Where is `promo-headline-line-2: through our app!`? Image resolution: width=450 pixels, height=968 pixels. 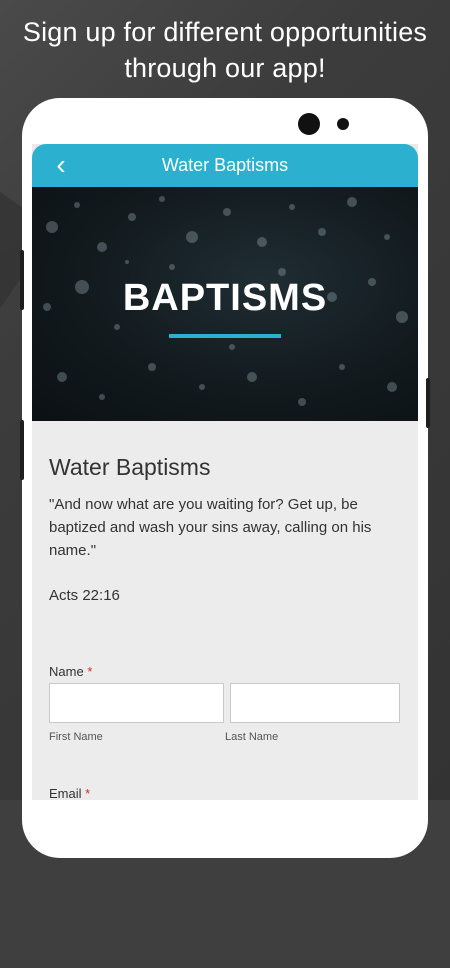 promo-headline-line-2: through our app! is located at coordinates (225, 68).